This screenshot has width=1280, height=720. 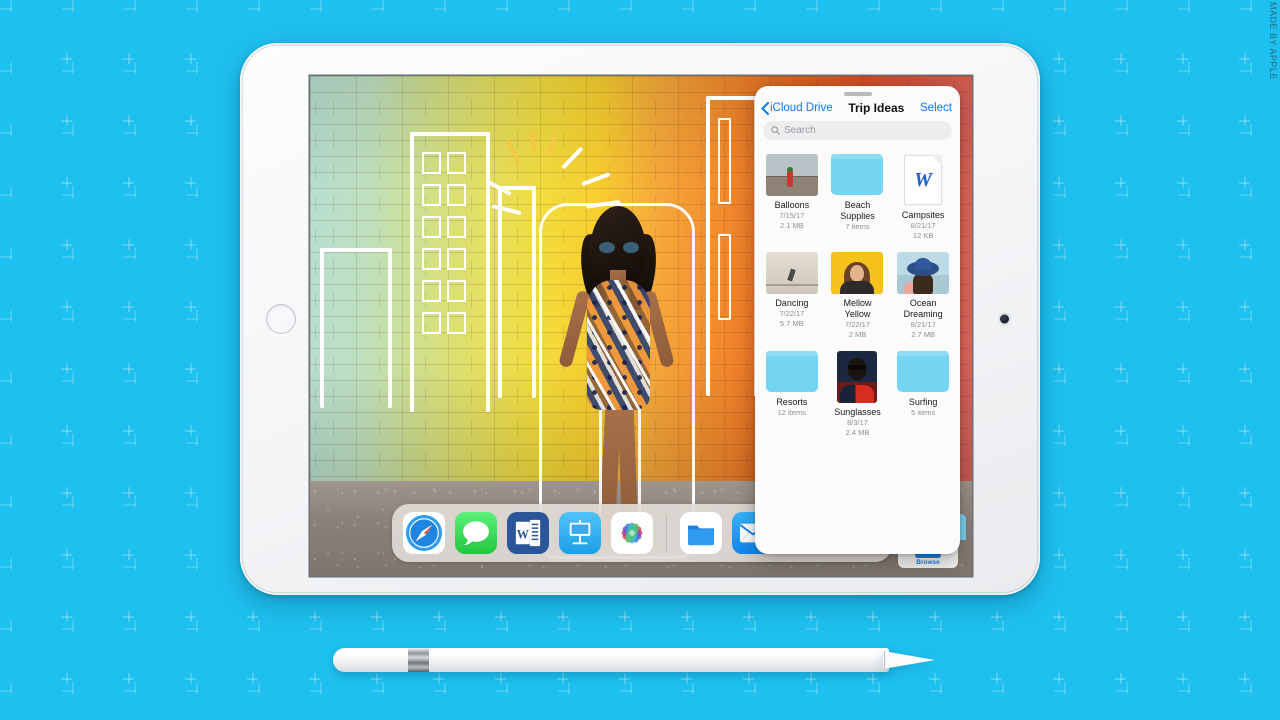 I want to click on file-item: Resorts 12 items, so click(x=792, y=395).